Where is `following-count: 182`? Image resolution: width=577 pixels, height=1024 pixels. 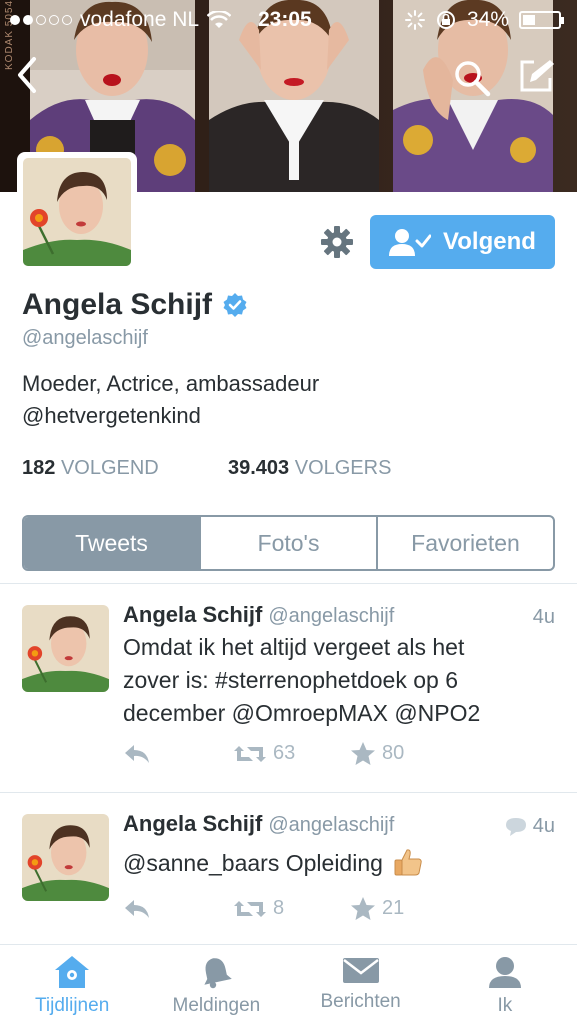 following-count: 182 is located at coordinates (39, 468).